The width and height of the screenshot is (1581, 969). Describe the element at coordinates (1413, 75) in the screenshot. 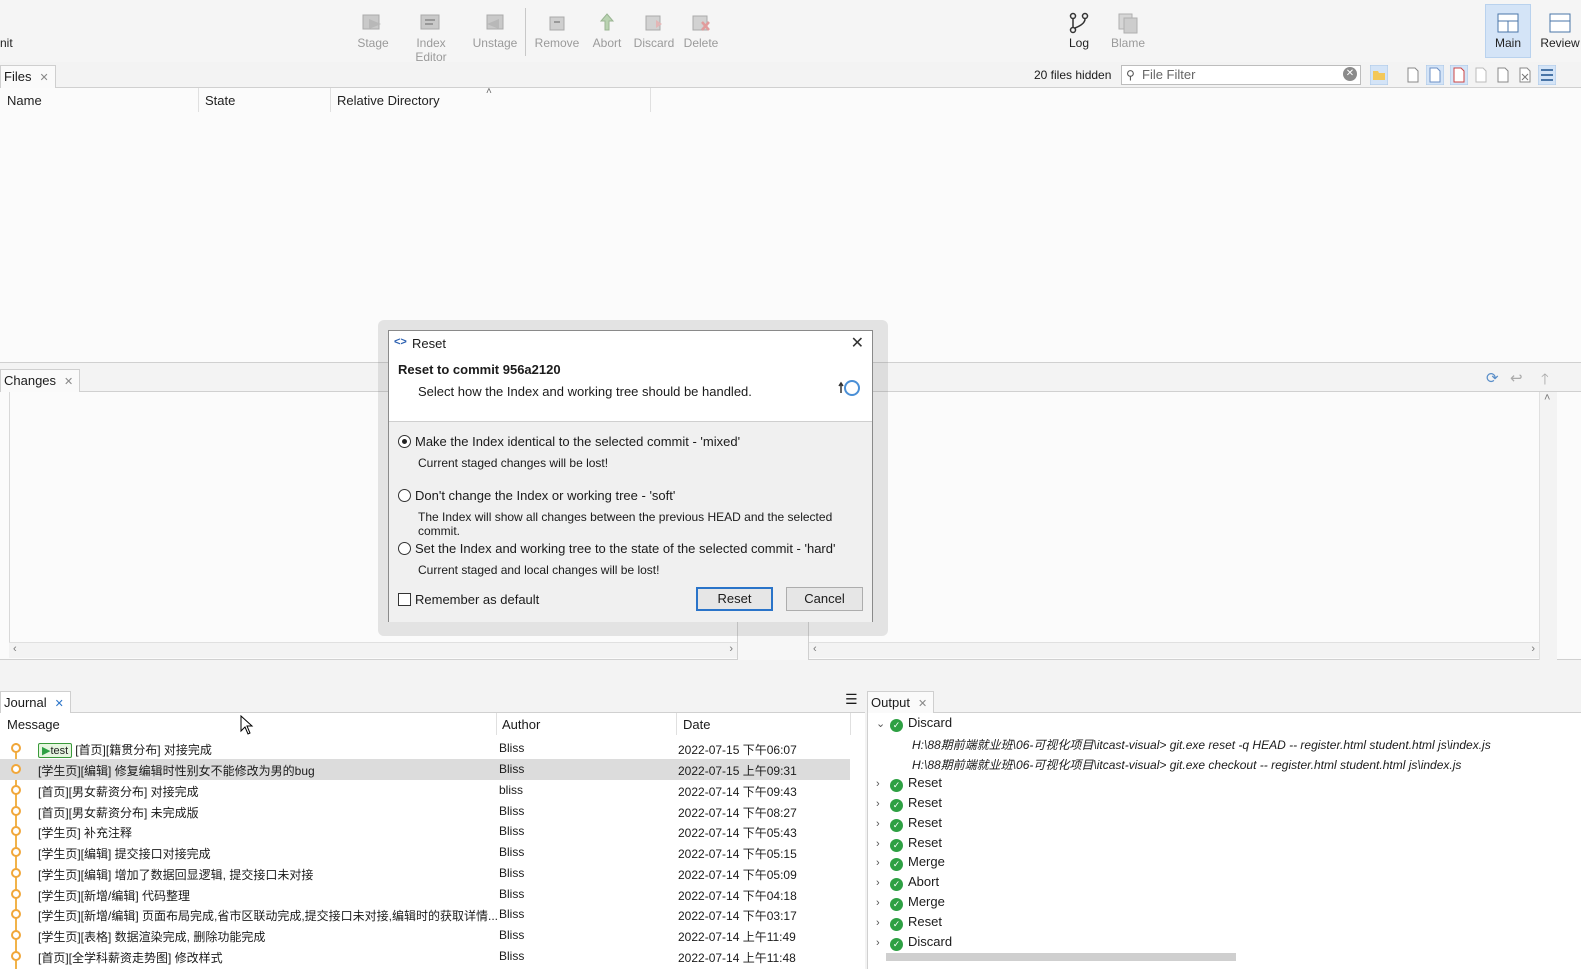

I see `file-icon` at that location.